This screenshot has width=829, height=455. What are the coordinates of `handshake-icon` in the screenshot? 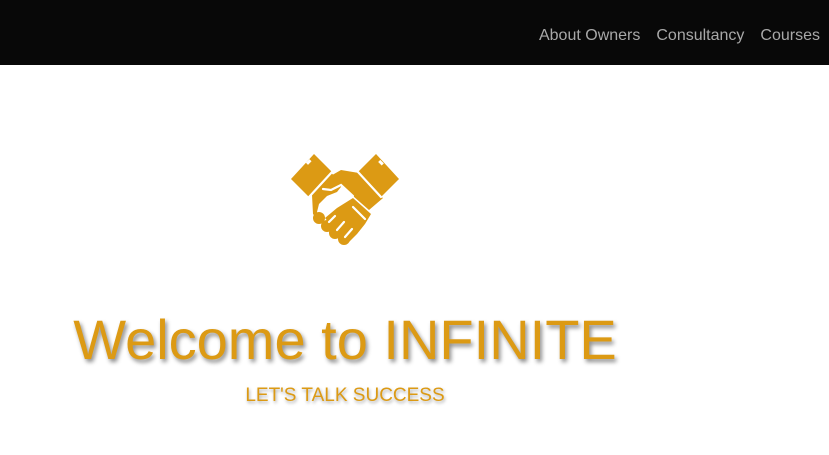 It's located at (345, 199).